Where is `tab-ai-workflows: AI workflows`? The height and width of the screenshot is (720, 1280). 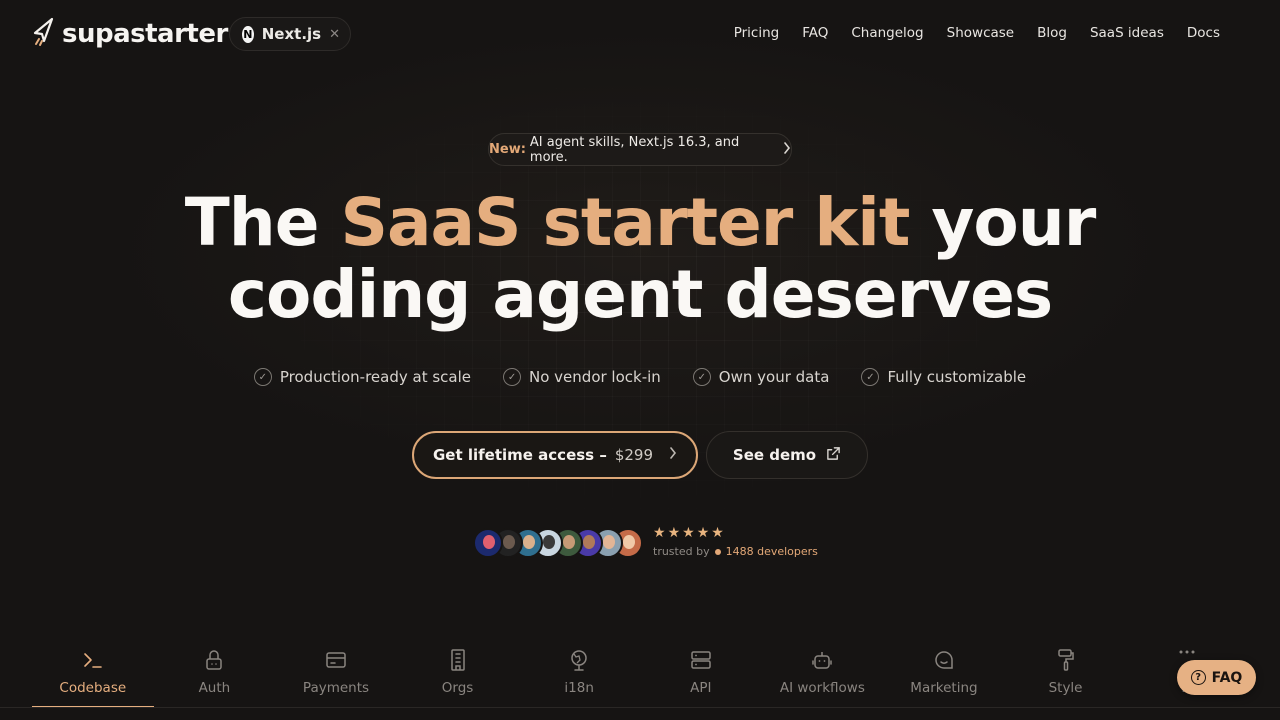
tab-ai-workflows: AI workflows is located at coordinates (823, 674).